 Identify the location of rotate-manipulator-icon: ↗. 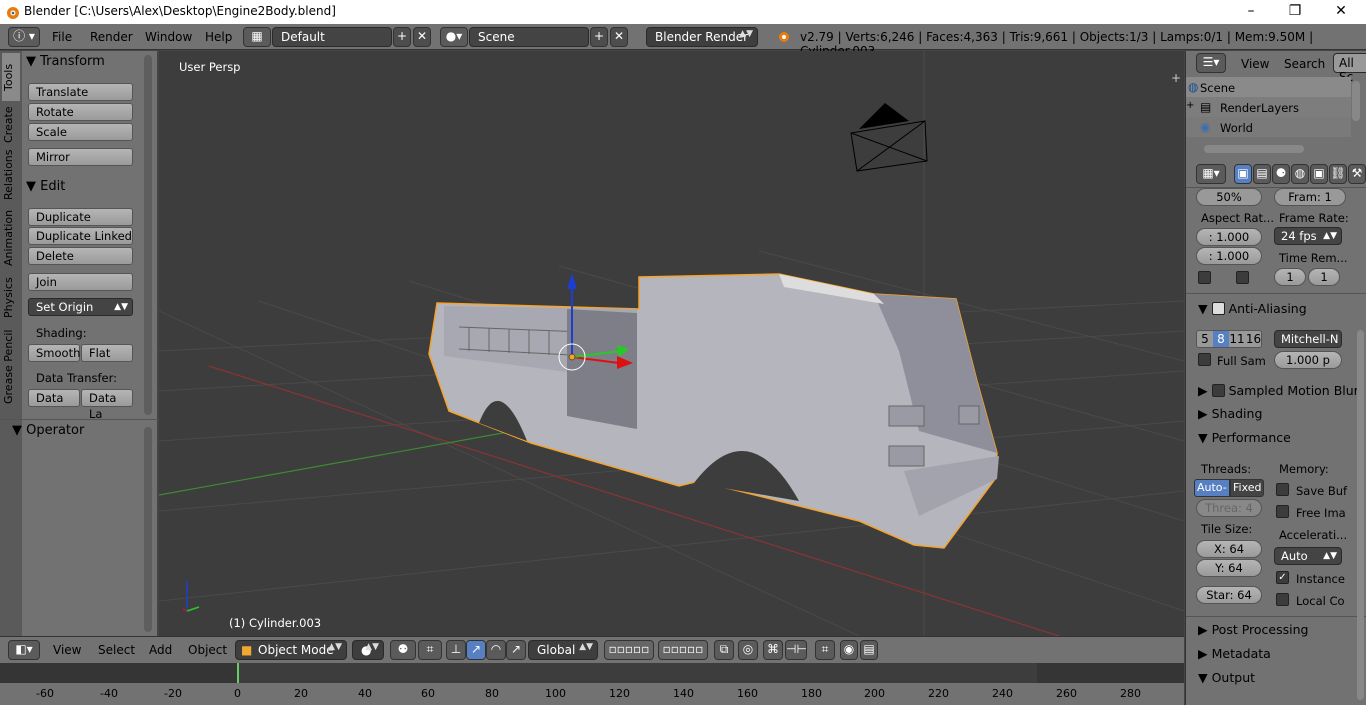
(476, 650).